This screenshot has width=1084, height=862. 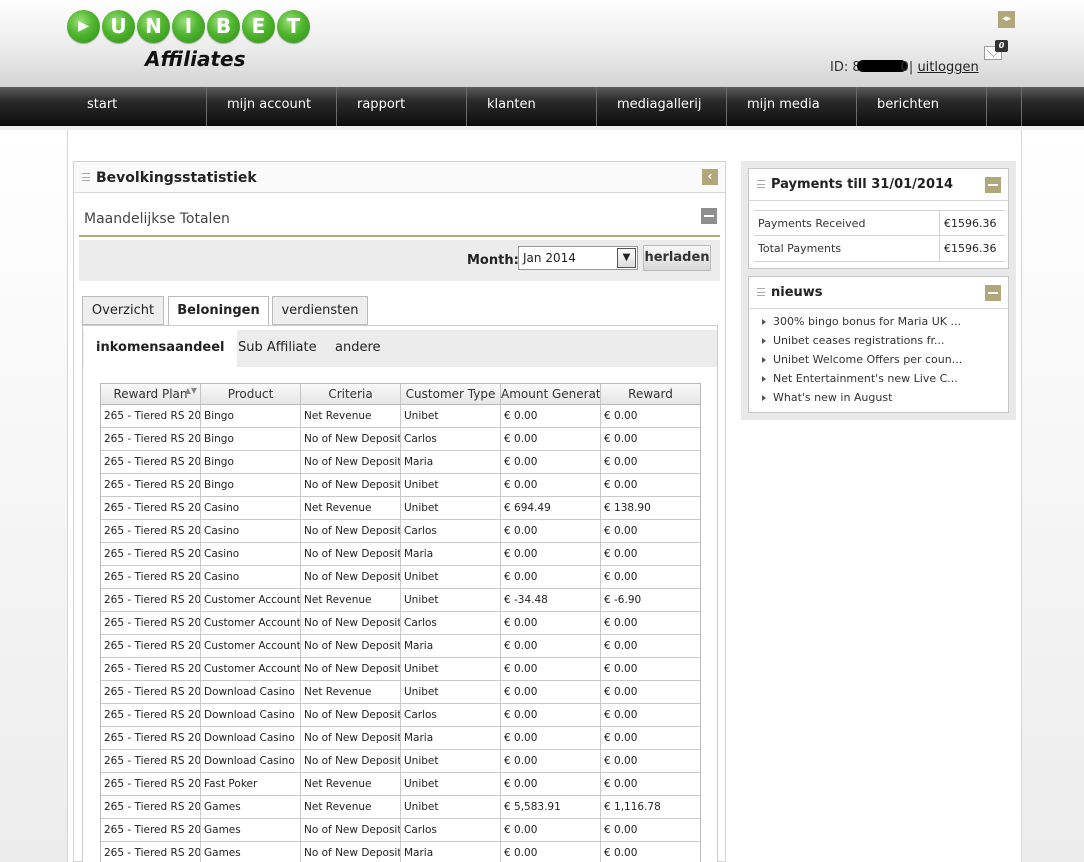 I want to click on logo-letter: E, so click(x=258, y=26).